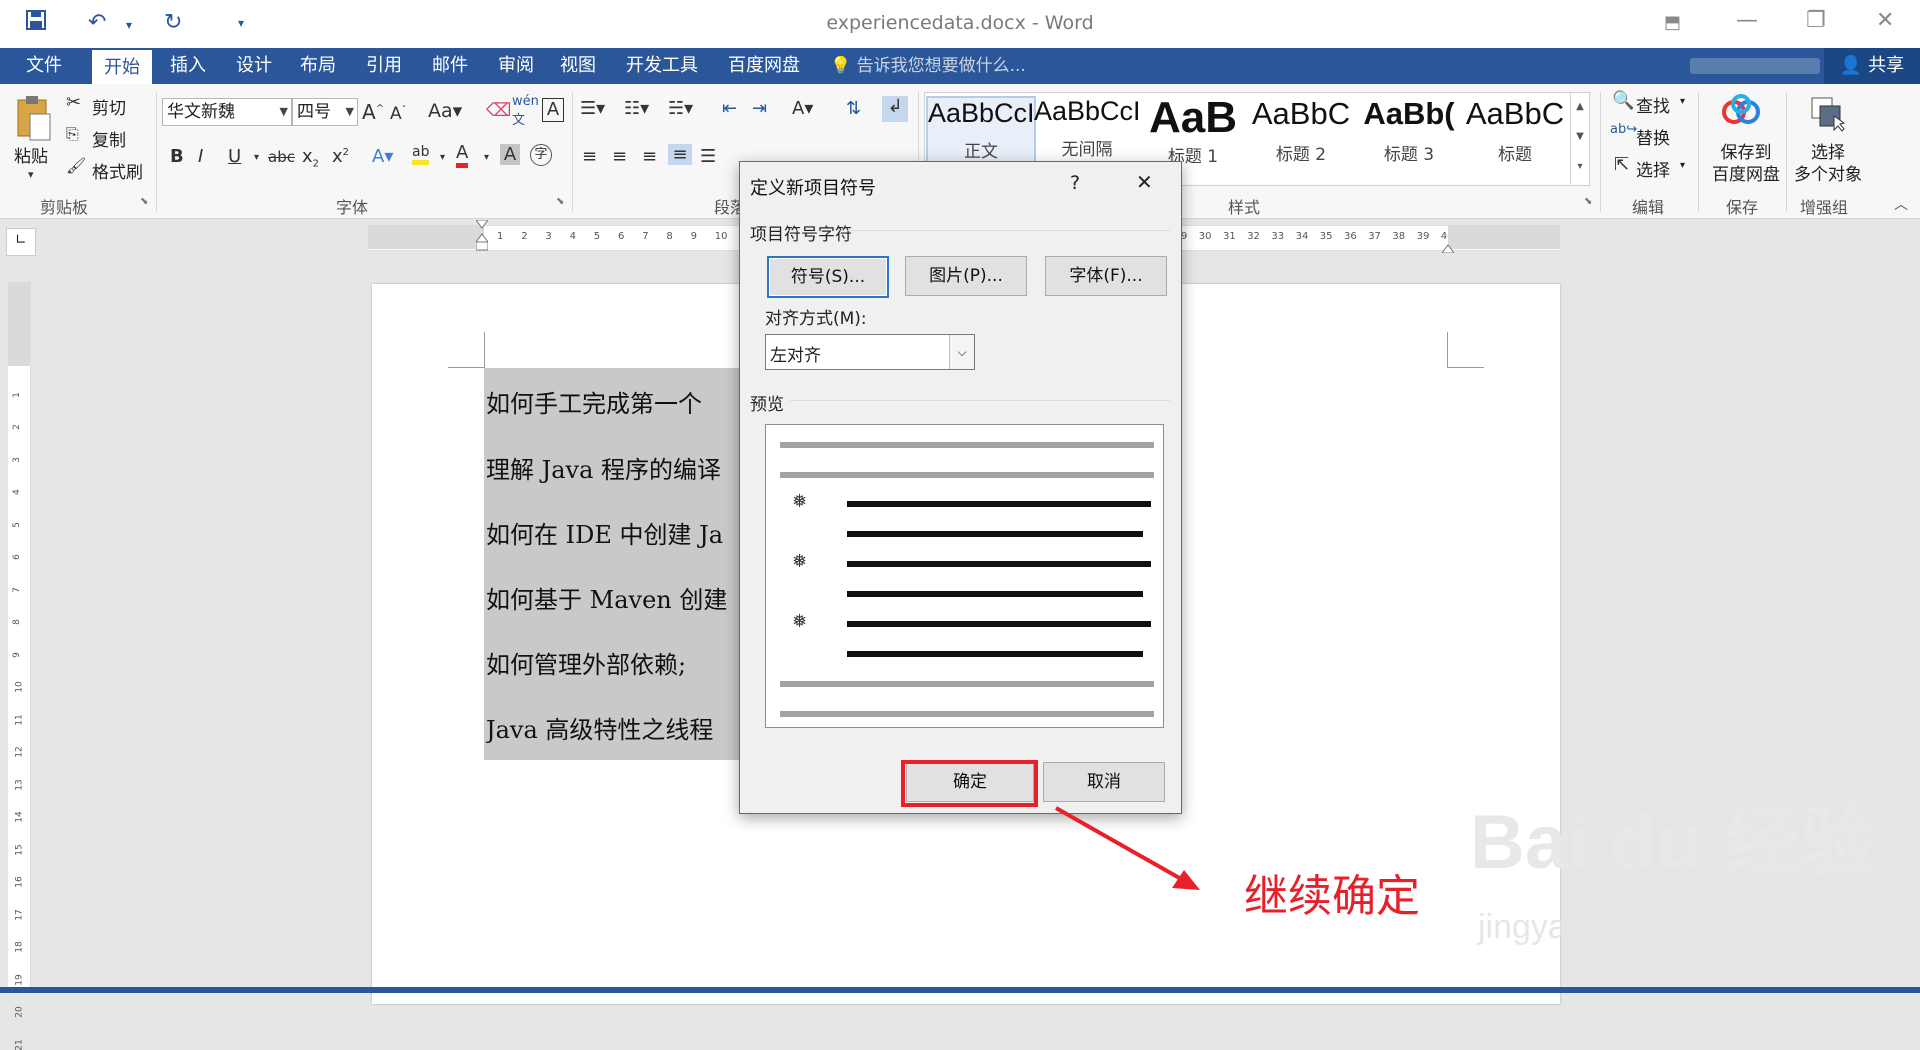 This screenshot has height=1050, width=1920. Describe the element at coordinates (462, 155) in the screenshot. I see `font-color-icon: A` at that location.